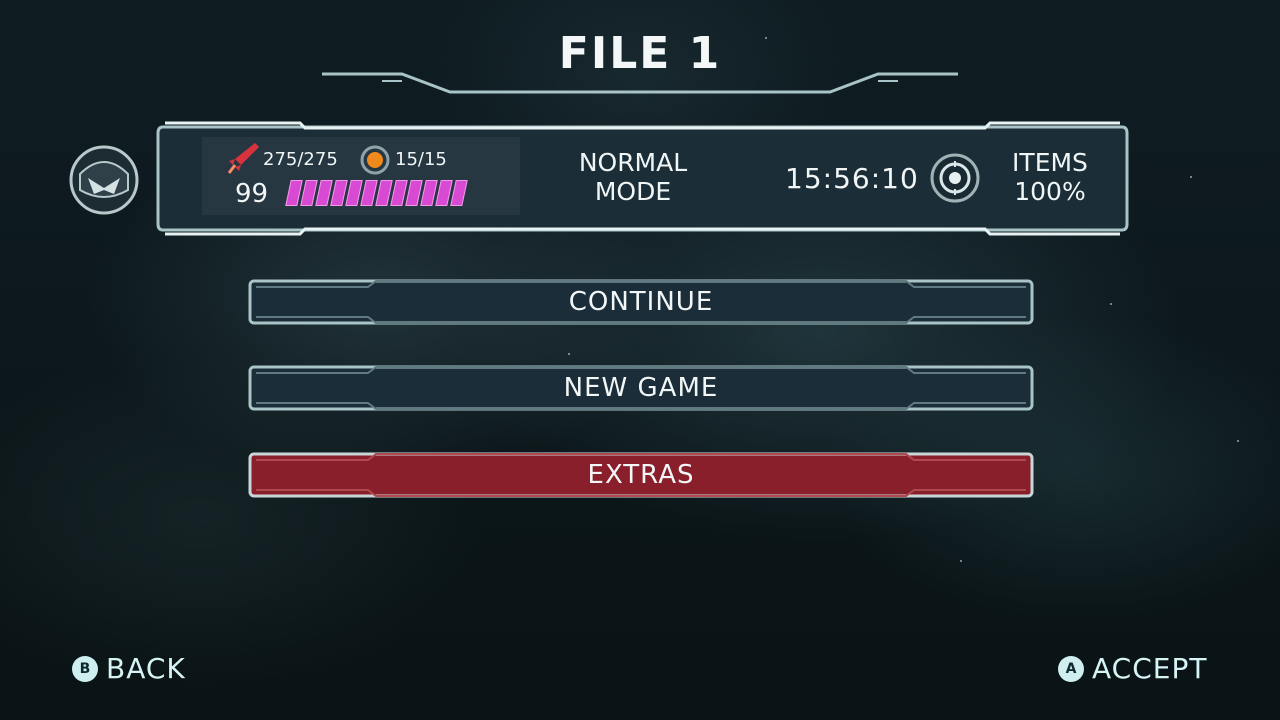  What do you see at coordinates (421, 159) in the screenshot?
I see `power-bomb-count: 15/15` at bounding box center [421, 159].